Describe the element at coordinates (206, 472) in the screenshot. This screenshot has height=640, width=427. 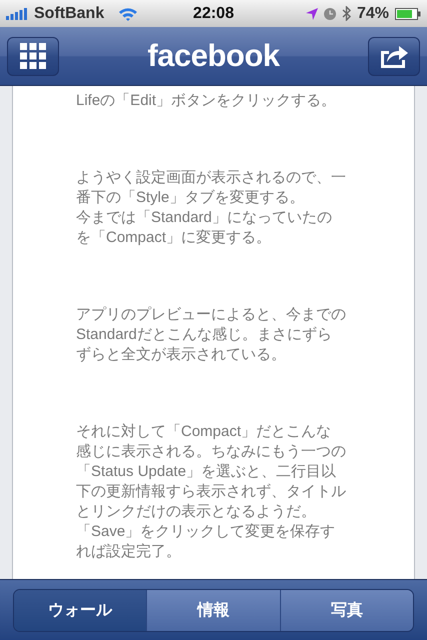
I see `text-line: 「Status Update」を選ぶと、二行目以` at that location.